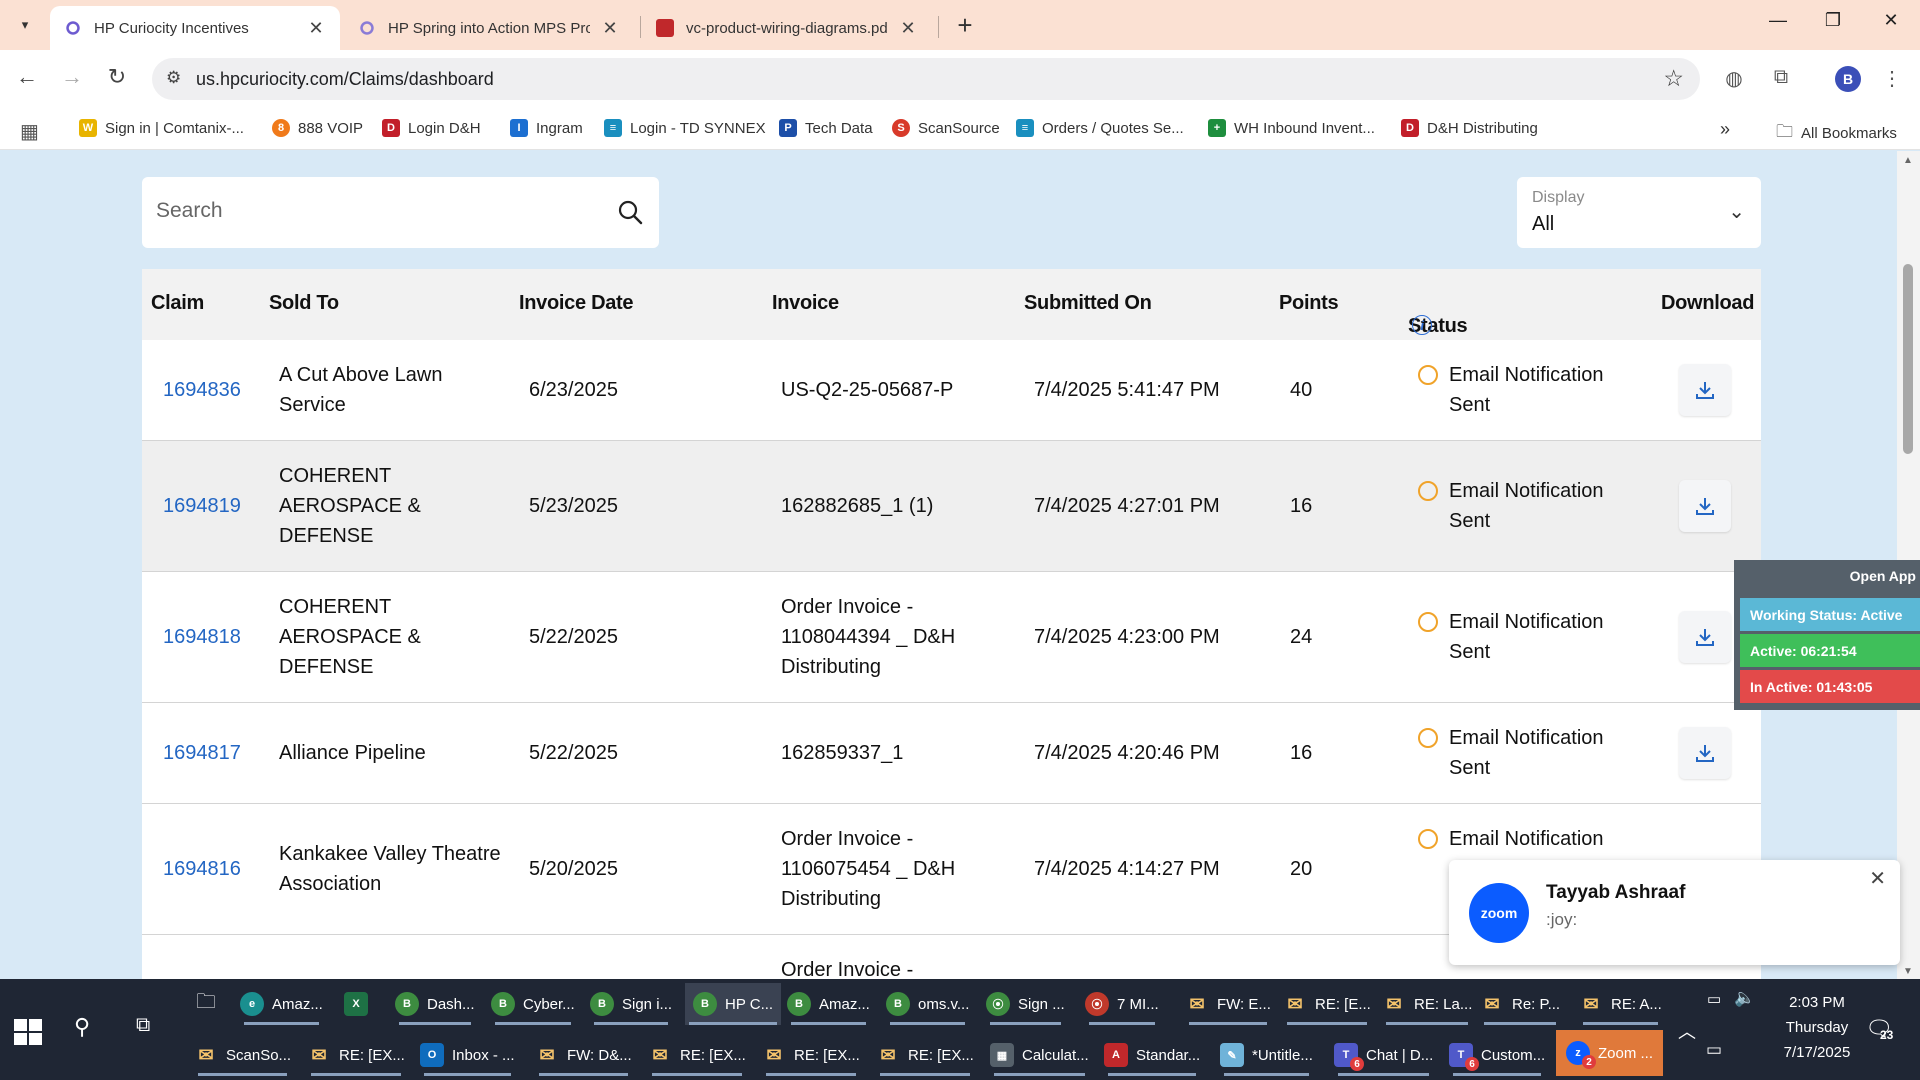 This screenshot has width=1920, height=1080. What do you see at coordinates (173, 78) in the screenshot?
I see `site-settings-icon: ⚙` at bounding box center [173, 78].